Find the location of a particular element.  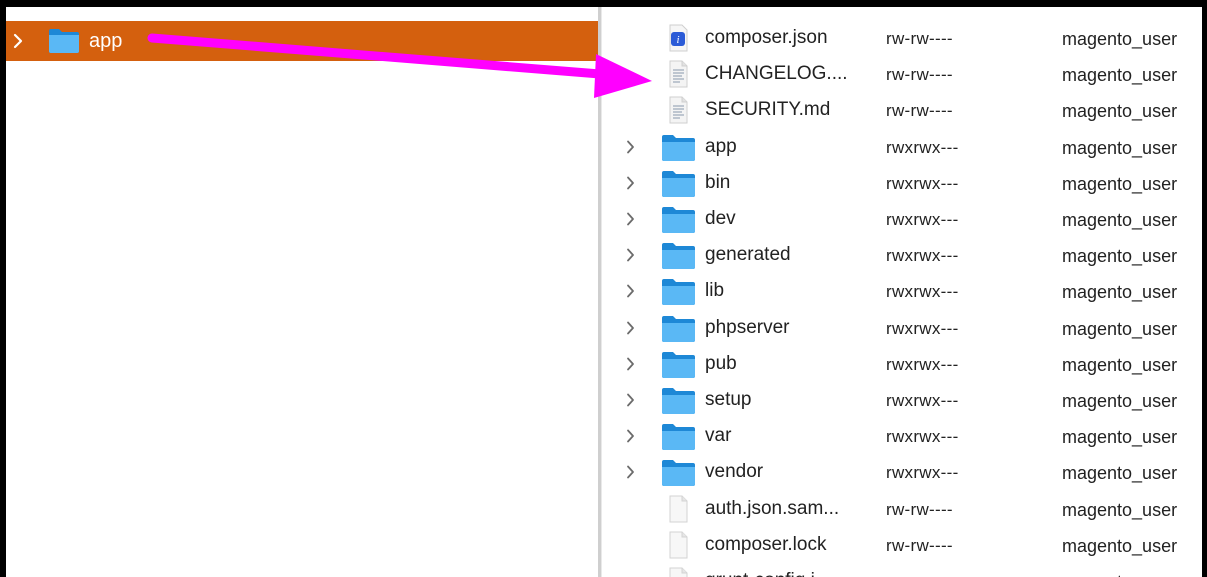

list-item: var rwxrwx--- magento_user is located at coordinates (902, 435).